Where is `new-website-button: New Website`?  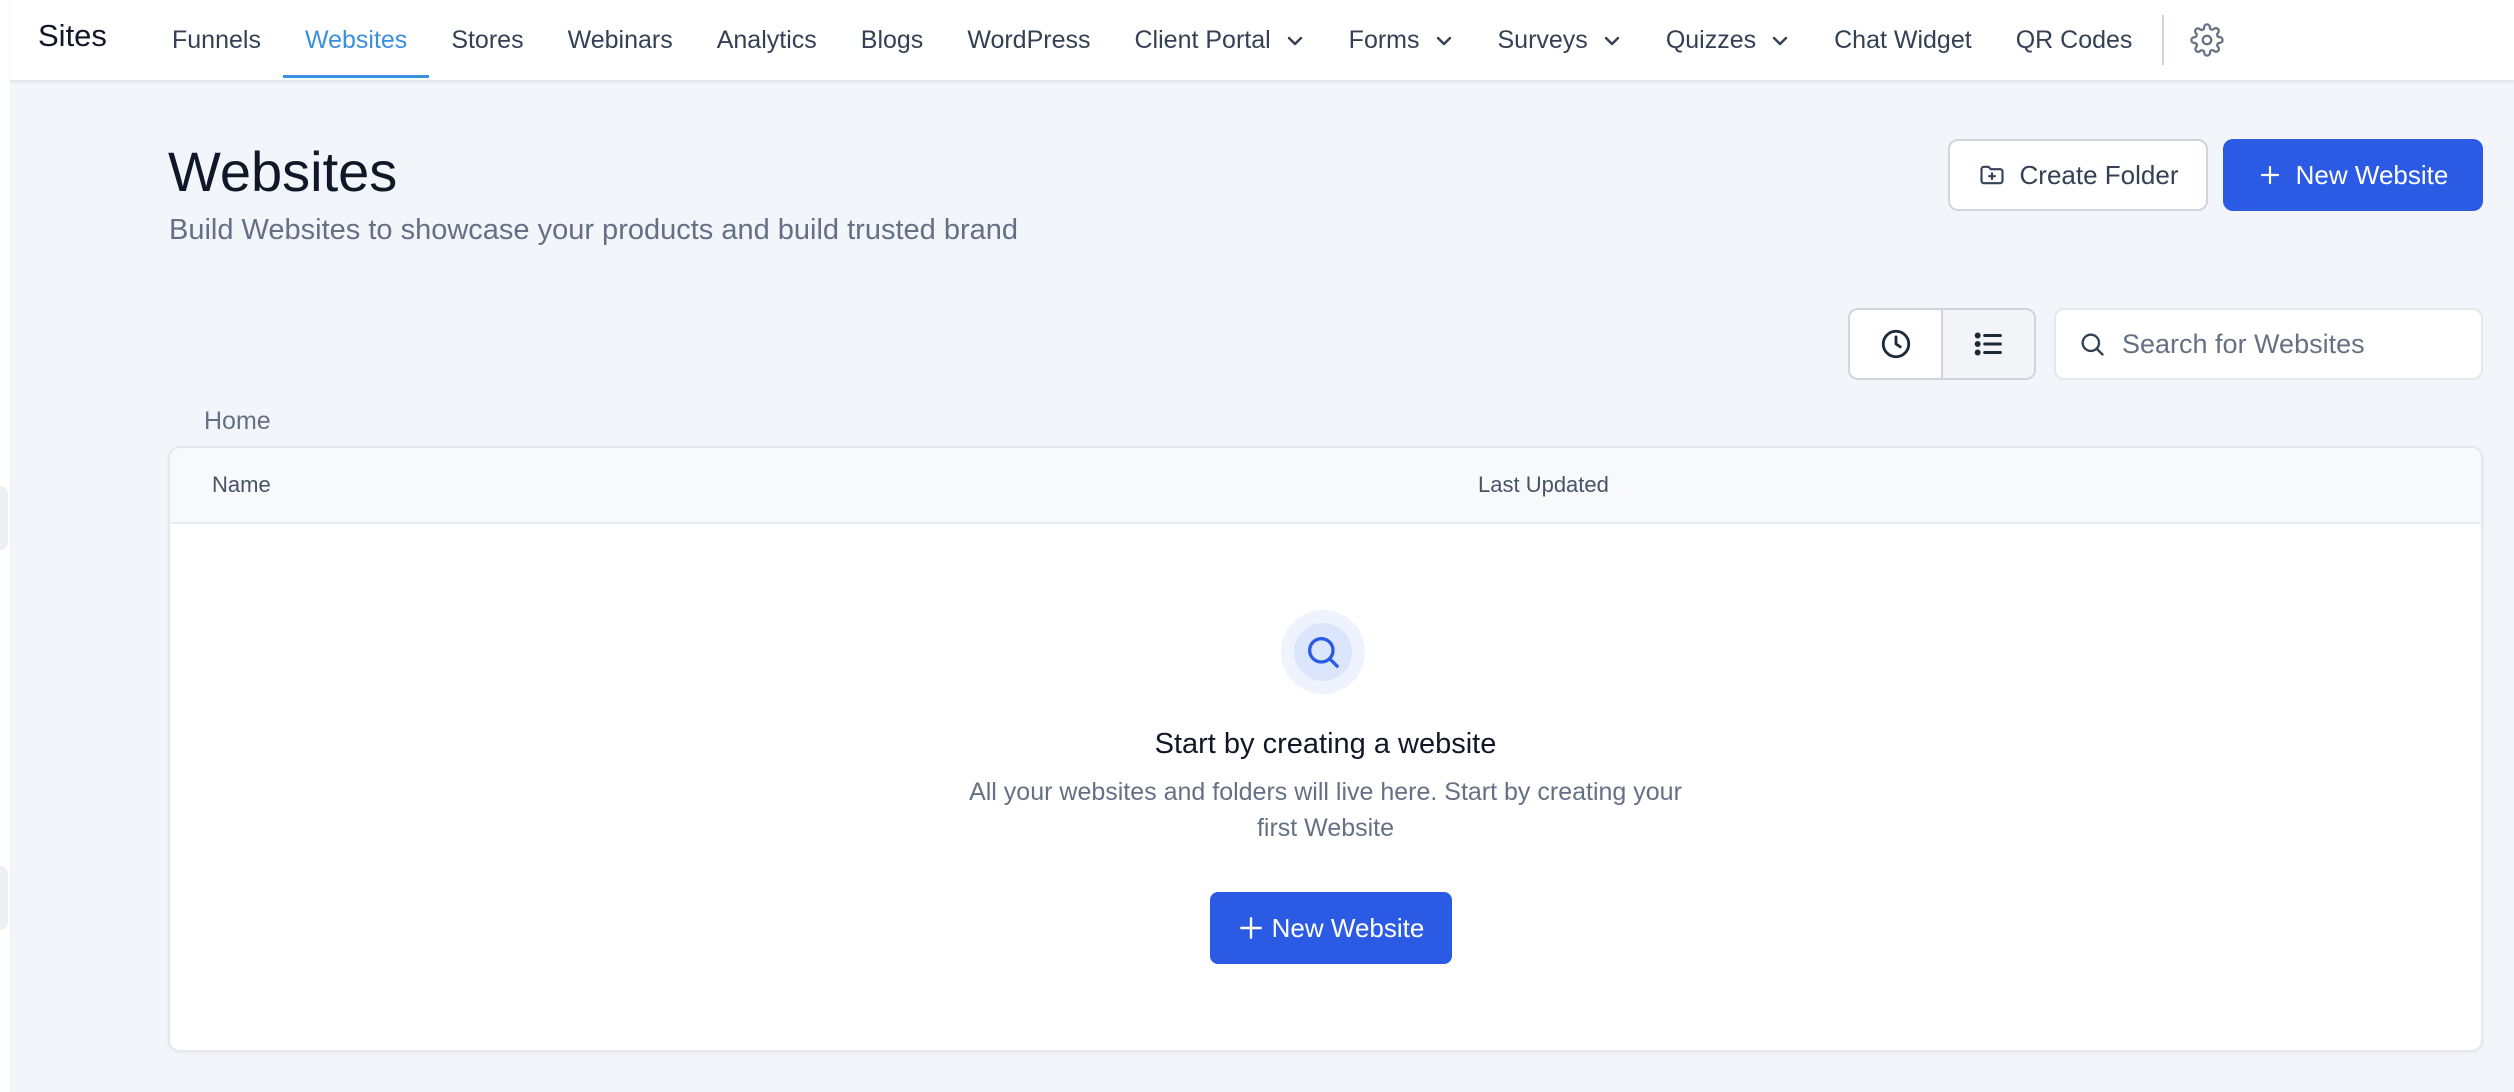
new-website-button: New Website is located at coordinates (2353, 175).